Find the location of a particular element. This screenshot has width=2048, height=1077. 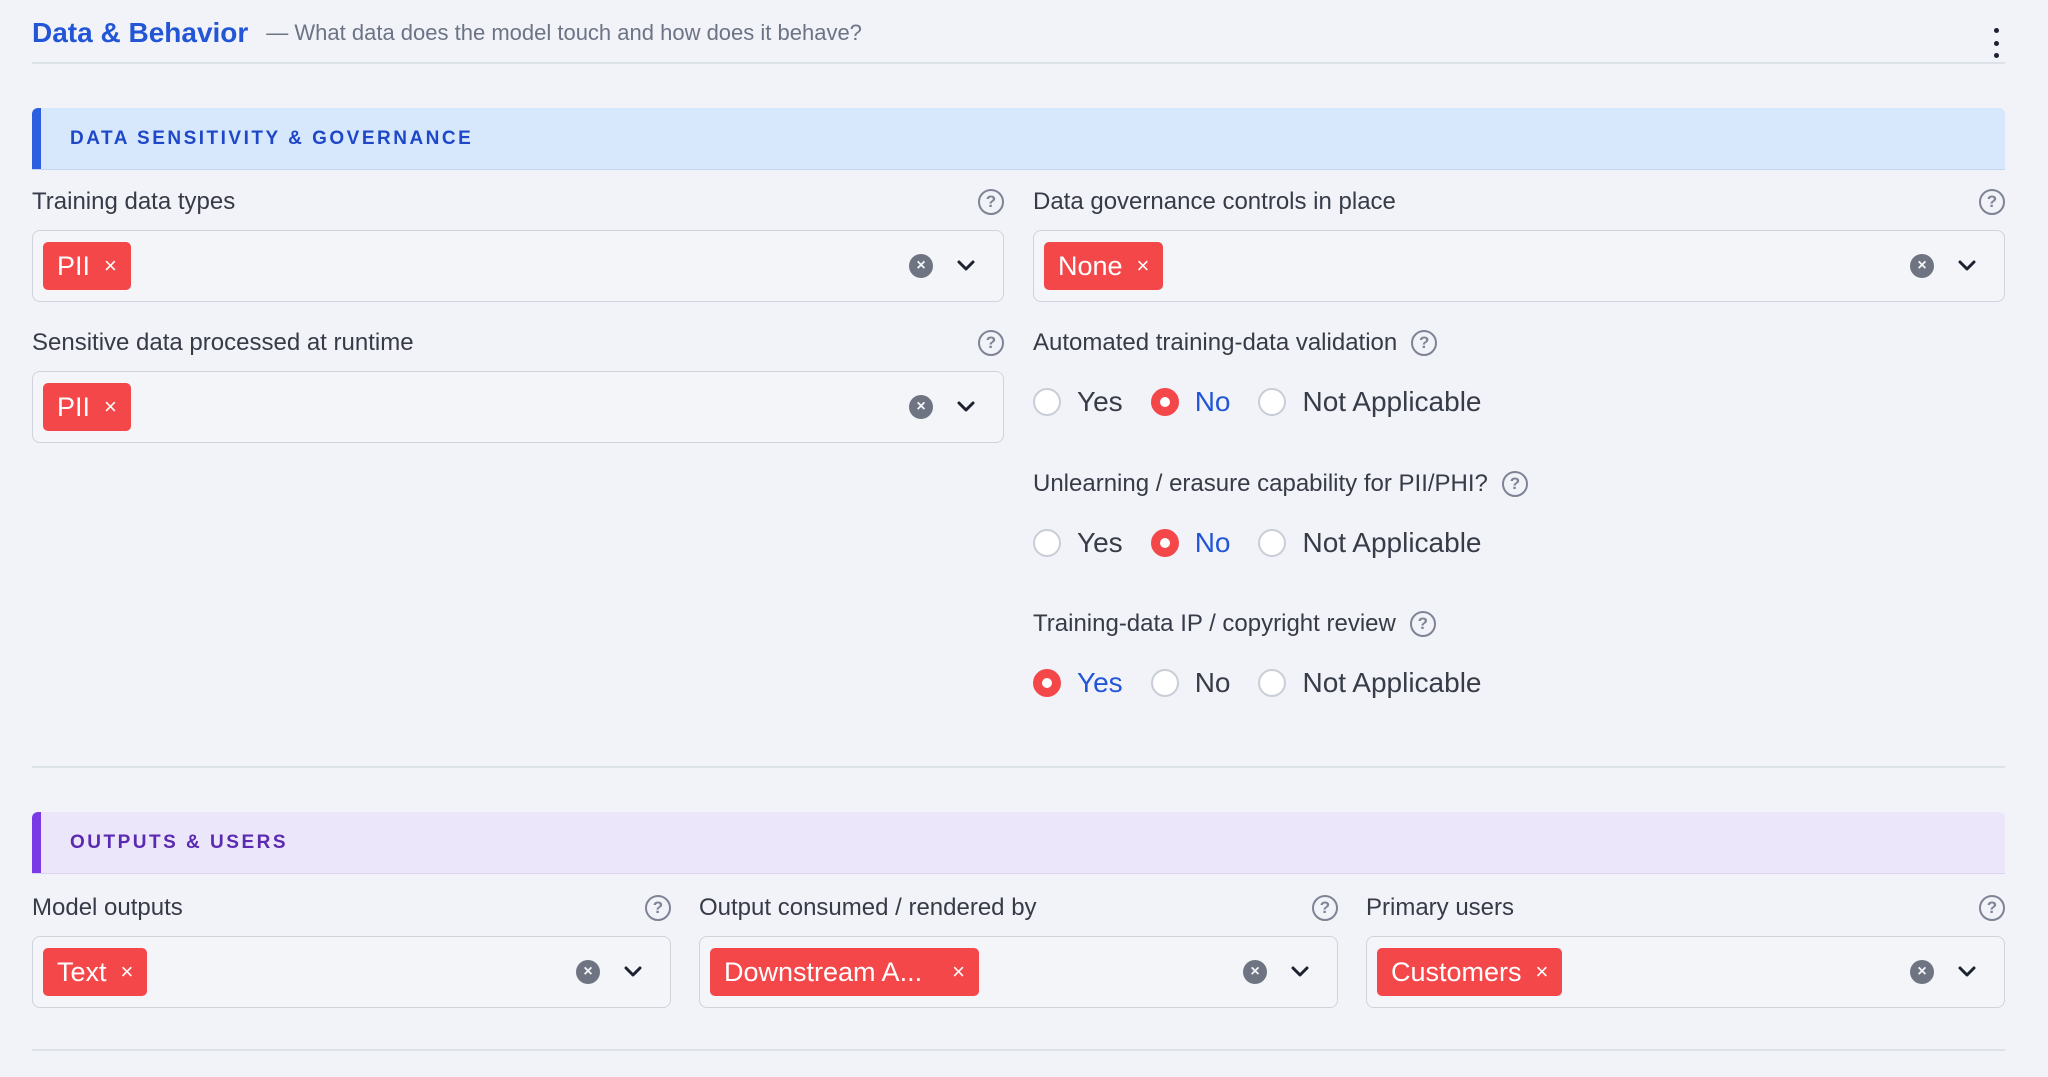

field-label: Model outputs is located at coordinates (107, 907).